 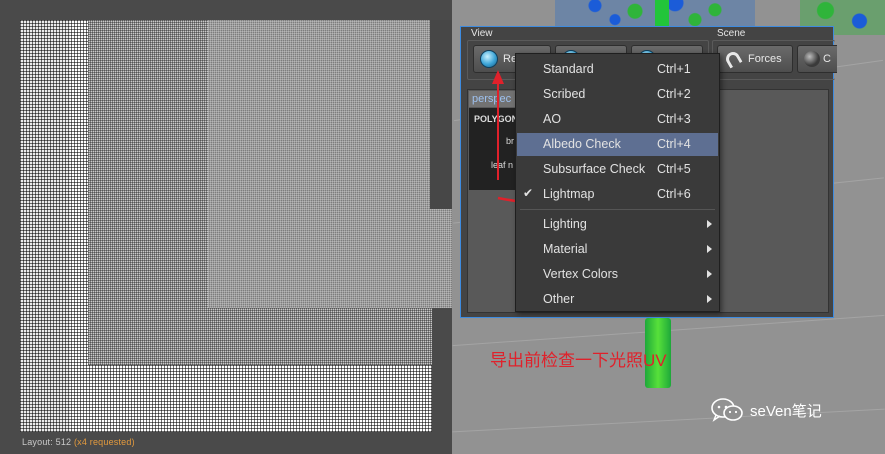 What do you see at coordinates (674, 94) in the screenshot?
I see `menu-item-shortcut: Ctrl+2` at bounding box center [674, 94].